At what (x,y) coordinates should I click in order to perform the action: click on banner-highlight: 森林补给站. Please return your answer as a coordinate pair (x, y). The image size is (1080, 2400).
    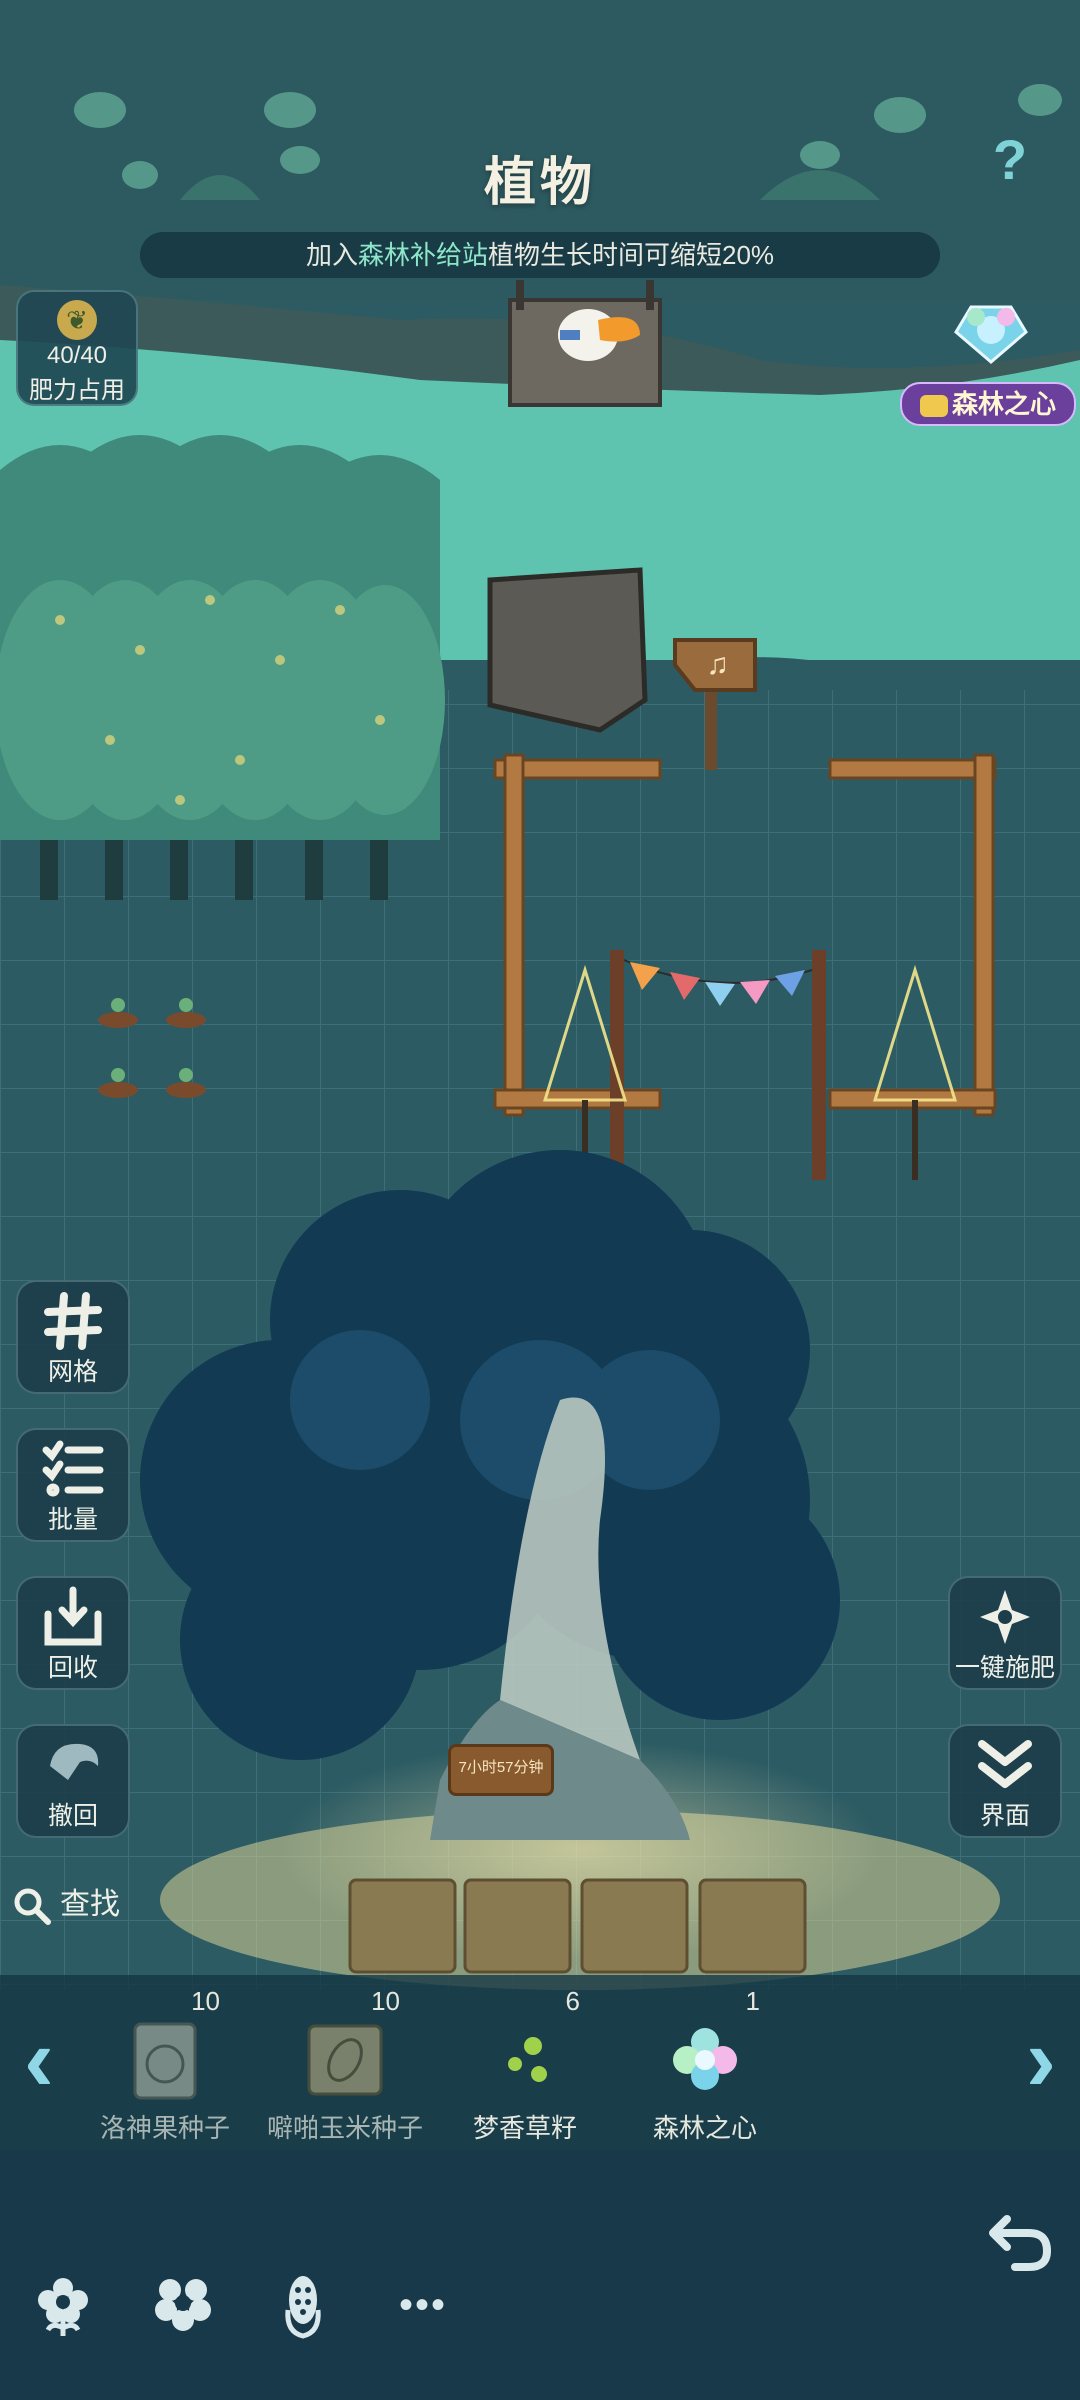
    Looking at the image, I should click on (422, 255).